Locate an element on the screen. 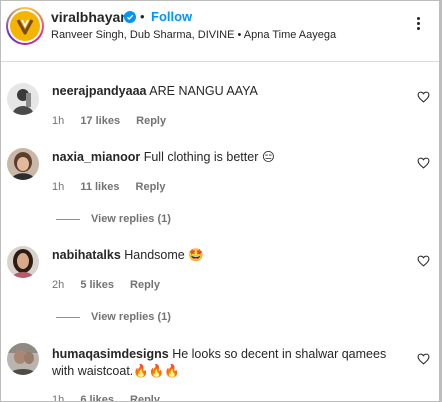 The image size is (442, 402). comment-username: naxia_mianoor is located at coordinates (96, 157).